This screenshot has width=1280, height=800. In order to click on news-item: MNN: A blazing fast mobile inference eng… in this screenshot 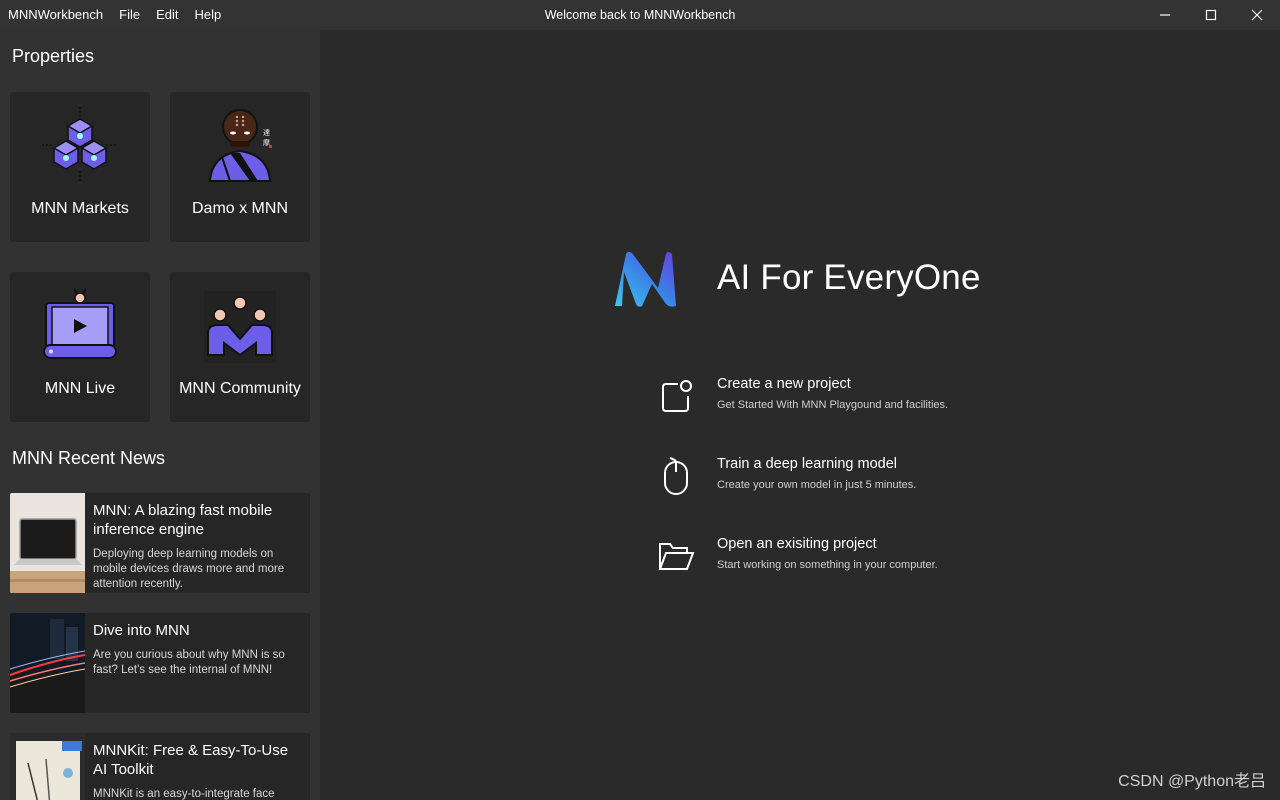, I will do `click(160, 543)`.